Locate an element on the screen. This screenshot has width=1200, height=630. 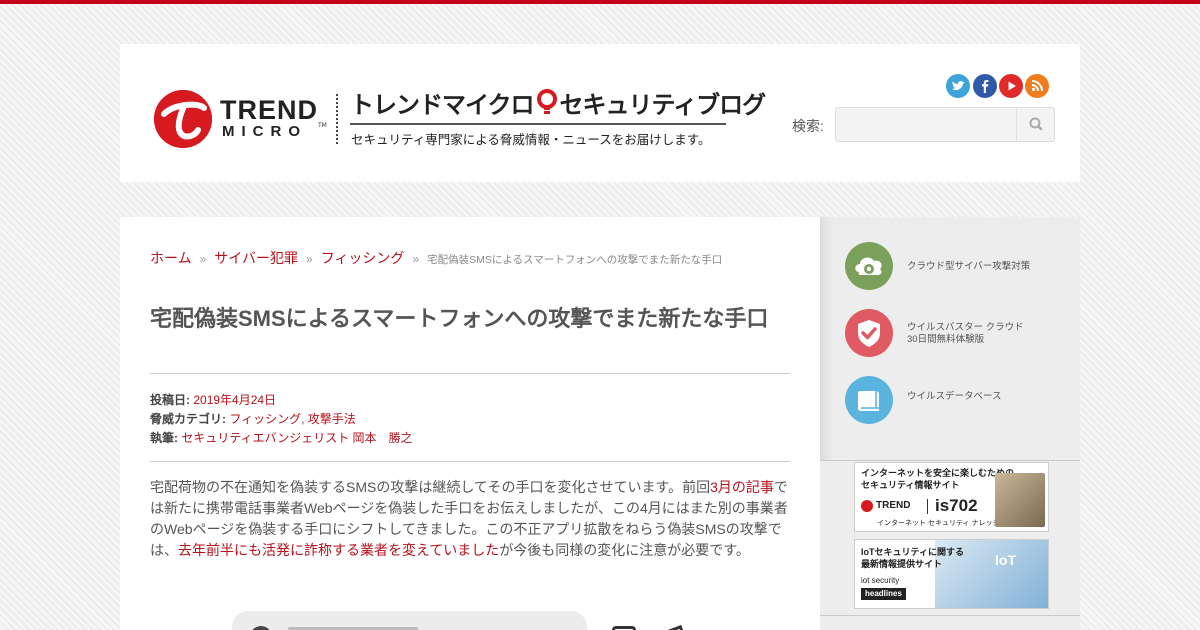
meta-author-row: 執筆: セキュリティエバンジェリスト 岡本 勝之 is located at coordinates (281, 438).